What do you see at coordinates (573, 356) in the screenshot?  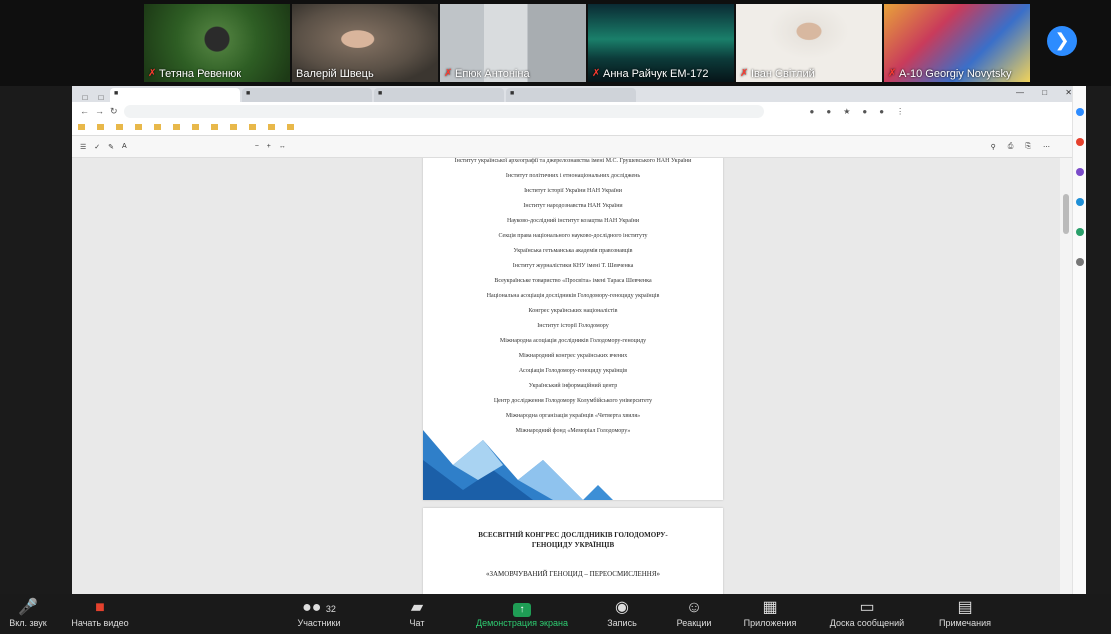 I see `pdf-text-line: Міжнародний конгрес українських вчених` at bounding box center [573, 356].